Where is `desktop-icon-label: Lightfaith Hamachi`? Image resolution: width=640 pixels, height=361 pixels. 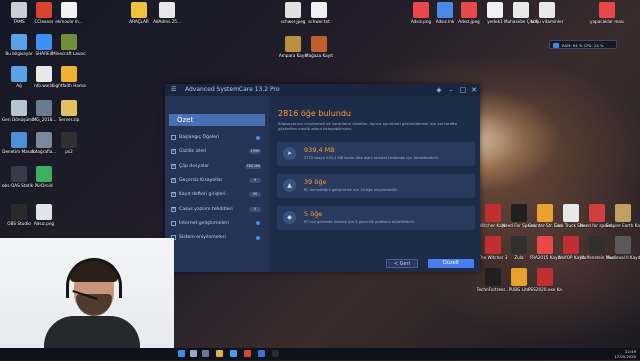
desktop-icon-label: Lightfaith Hamachi is located at coordinates (69, 85).